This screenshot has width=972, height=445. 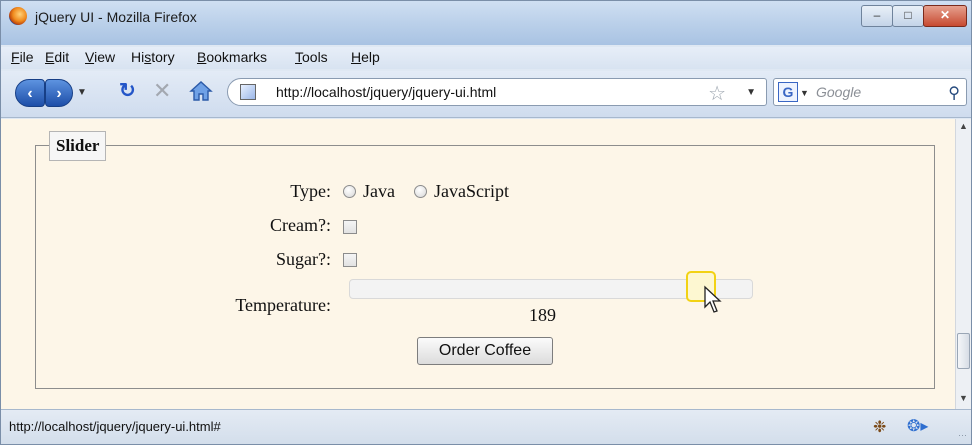 What do you see at coordinates (248, 92) in the screenshot?
I see `page-favicon-icon` at bounding box center [248, 92].